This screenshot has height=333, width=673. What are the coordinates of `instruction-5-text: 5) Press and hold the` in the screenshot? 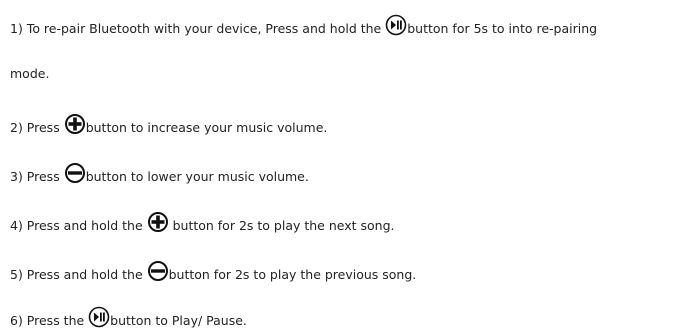 It's located at (78, 274).